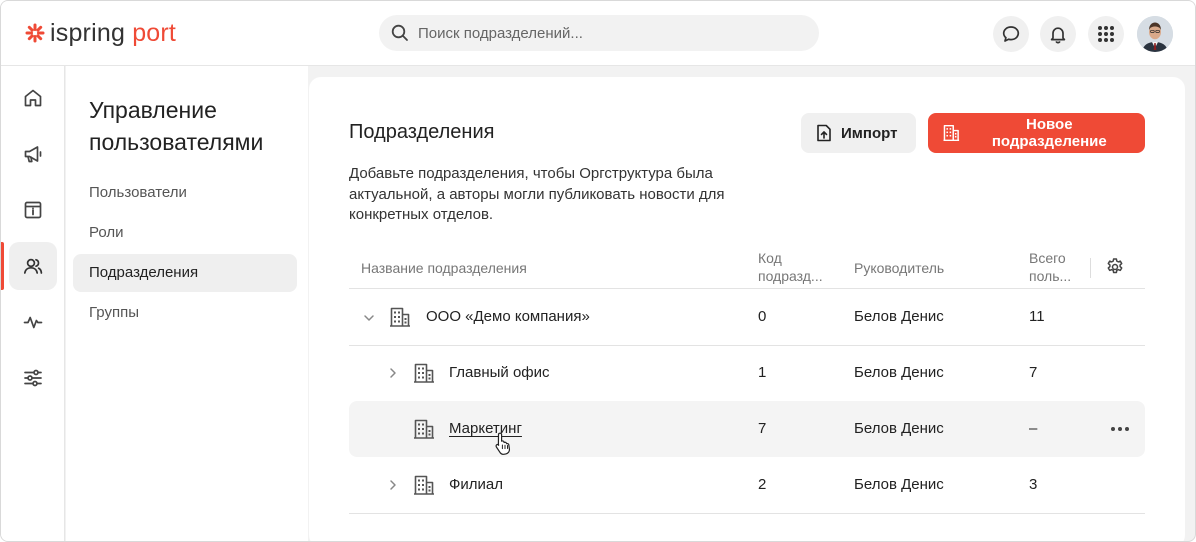 This screenshot has height=542, width=1196. I want to click on search-bar, so click(599, 33).